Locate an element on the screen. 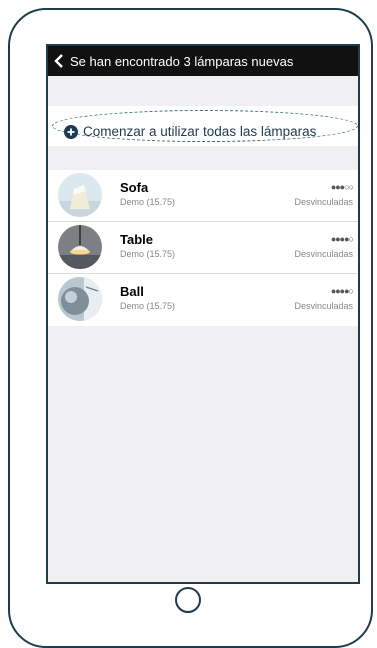 The height and width of the screenshot is (648, 377). page-title: Se han encontrado 3 lámparas nuevas is located at coordinates (182, 61).